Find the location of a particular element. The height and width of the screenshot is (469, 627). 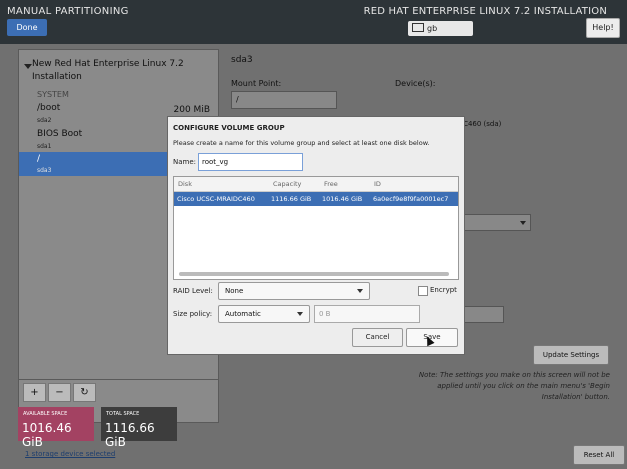

partition-device: sda3 is located at coordinates (44, 170).